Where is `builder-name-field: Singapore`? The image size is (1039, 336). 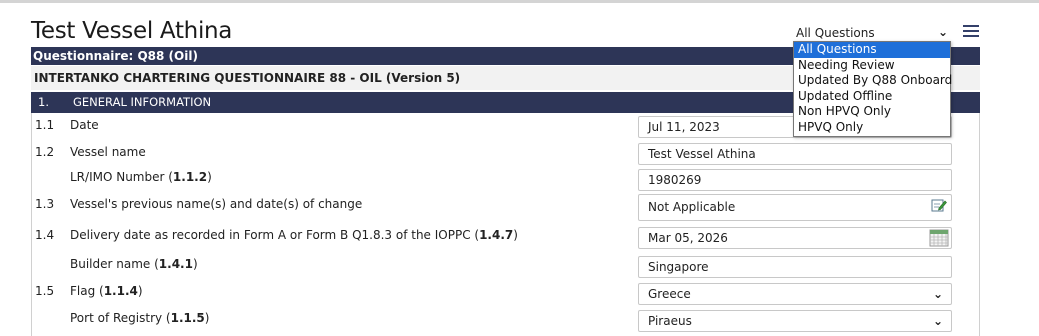
builder-name-field: Singapore is located at coordinates (795, 267).